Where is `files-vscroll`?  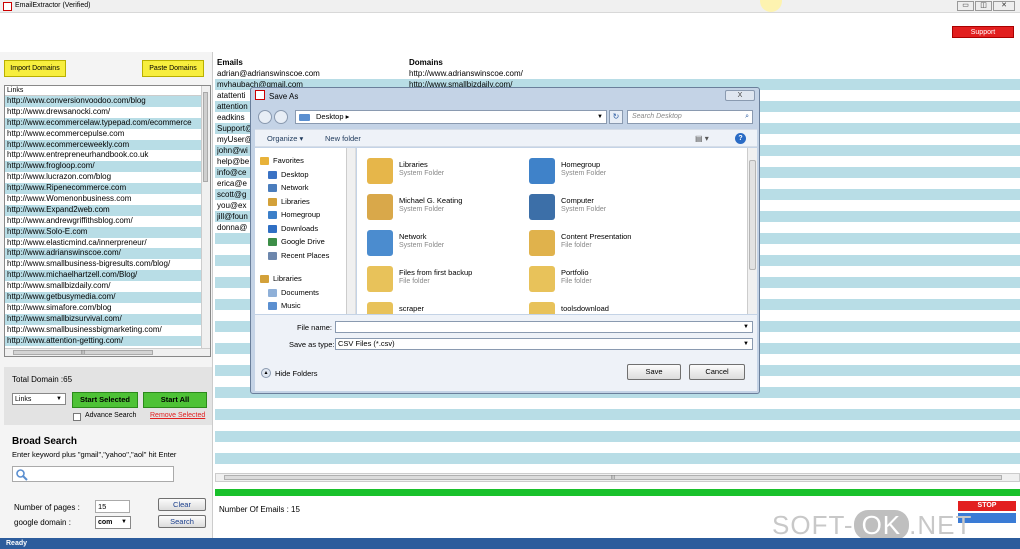
files-vscroll is located at coordinates (752, 231).